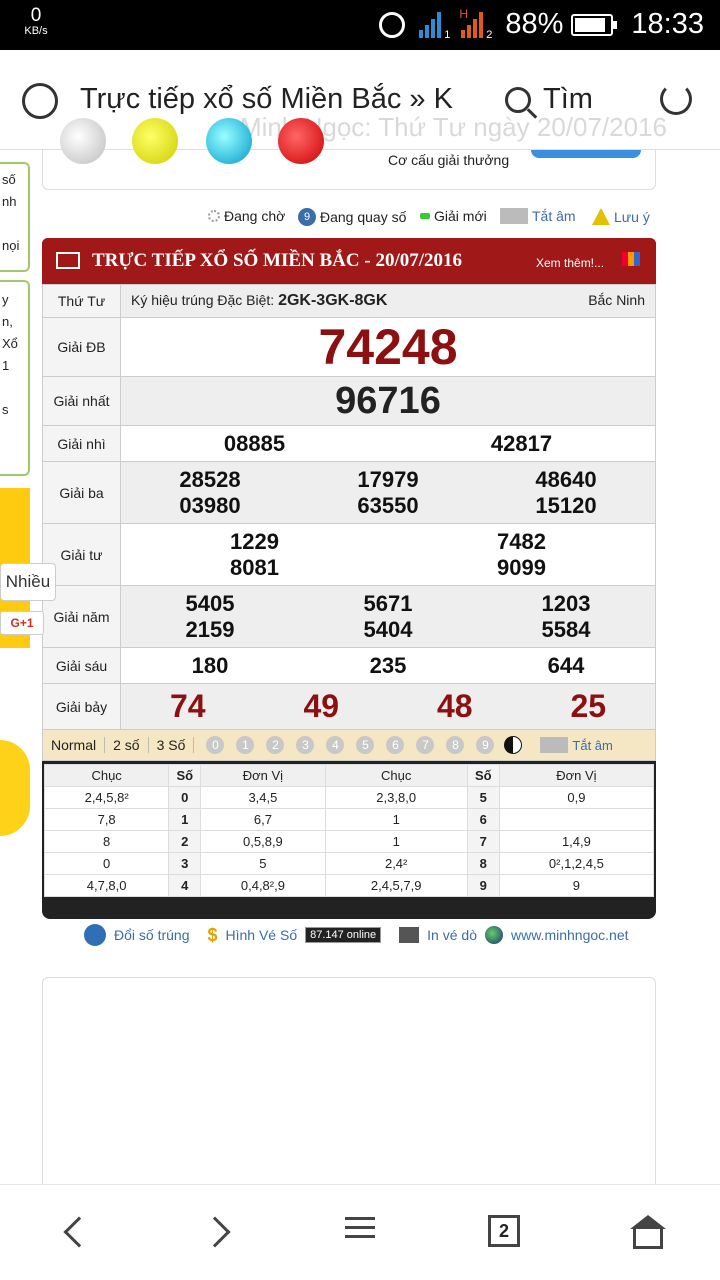 This screenshot has height=1280, width=720. What do you see at coordinates (5, 409) in the screenshot?
I see `side-text: s` at bounding box center [5, 409].